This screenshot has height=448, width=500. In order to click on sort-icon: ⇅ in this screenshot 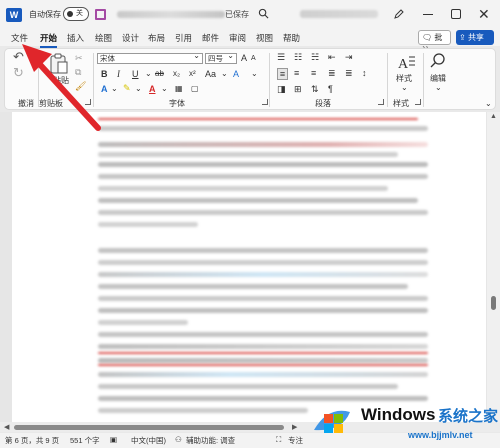, I will do `click(315, 89)`.